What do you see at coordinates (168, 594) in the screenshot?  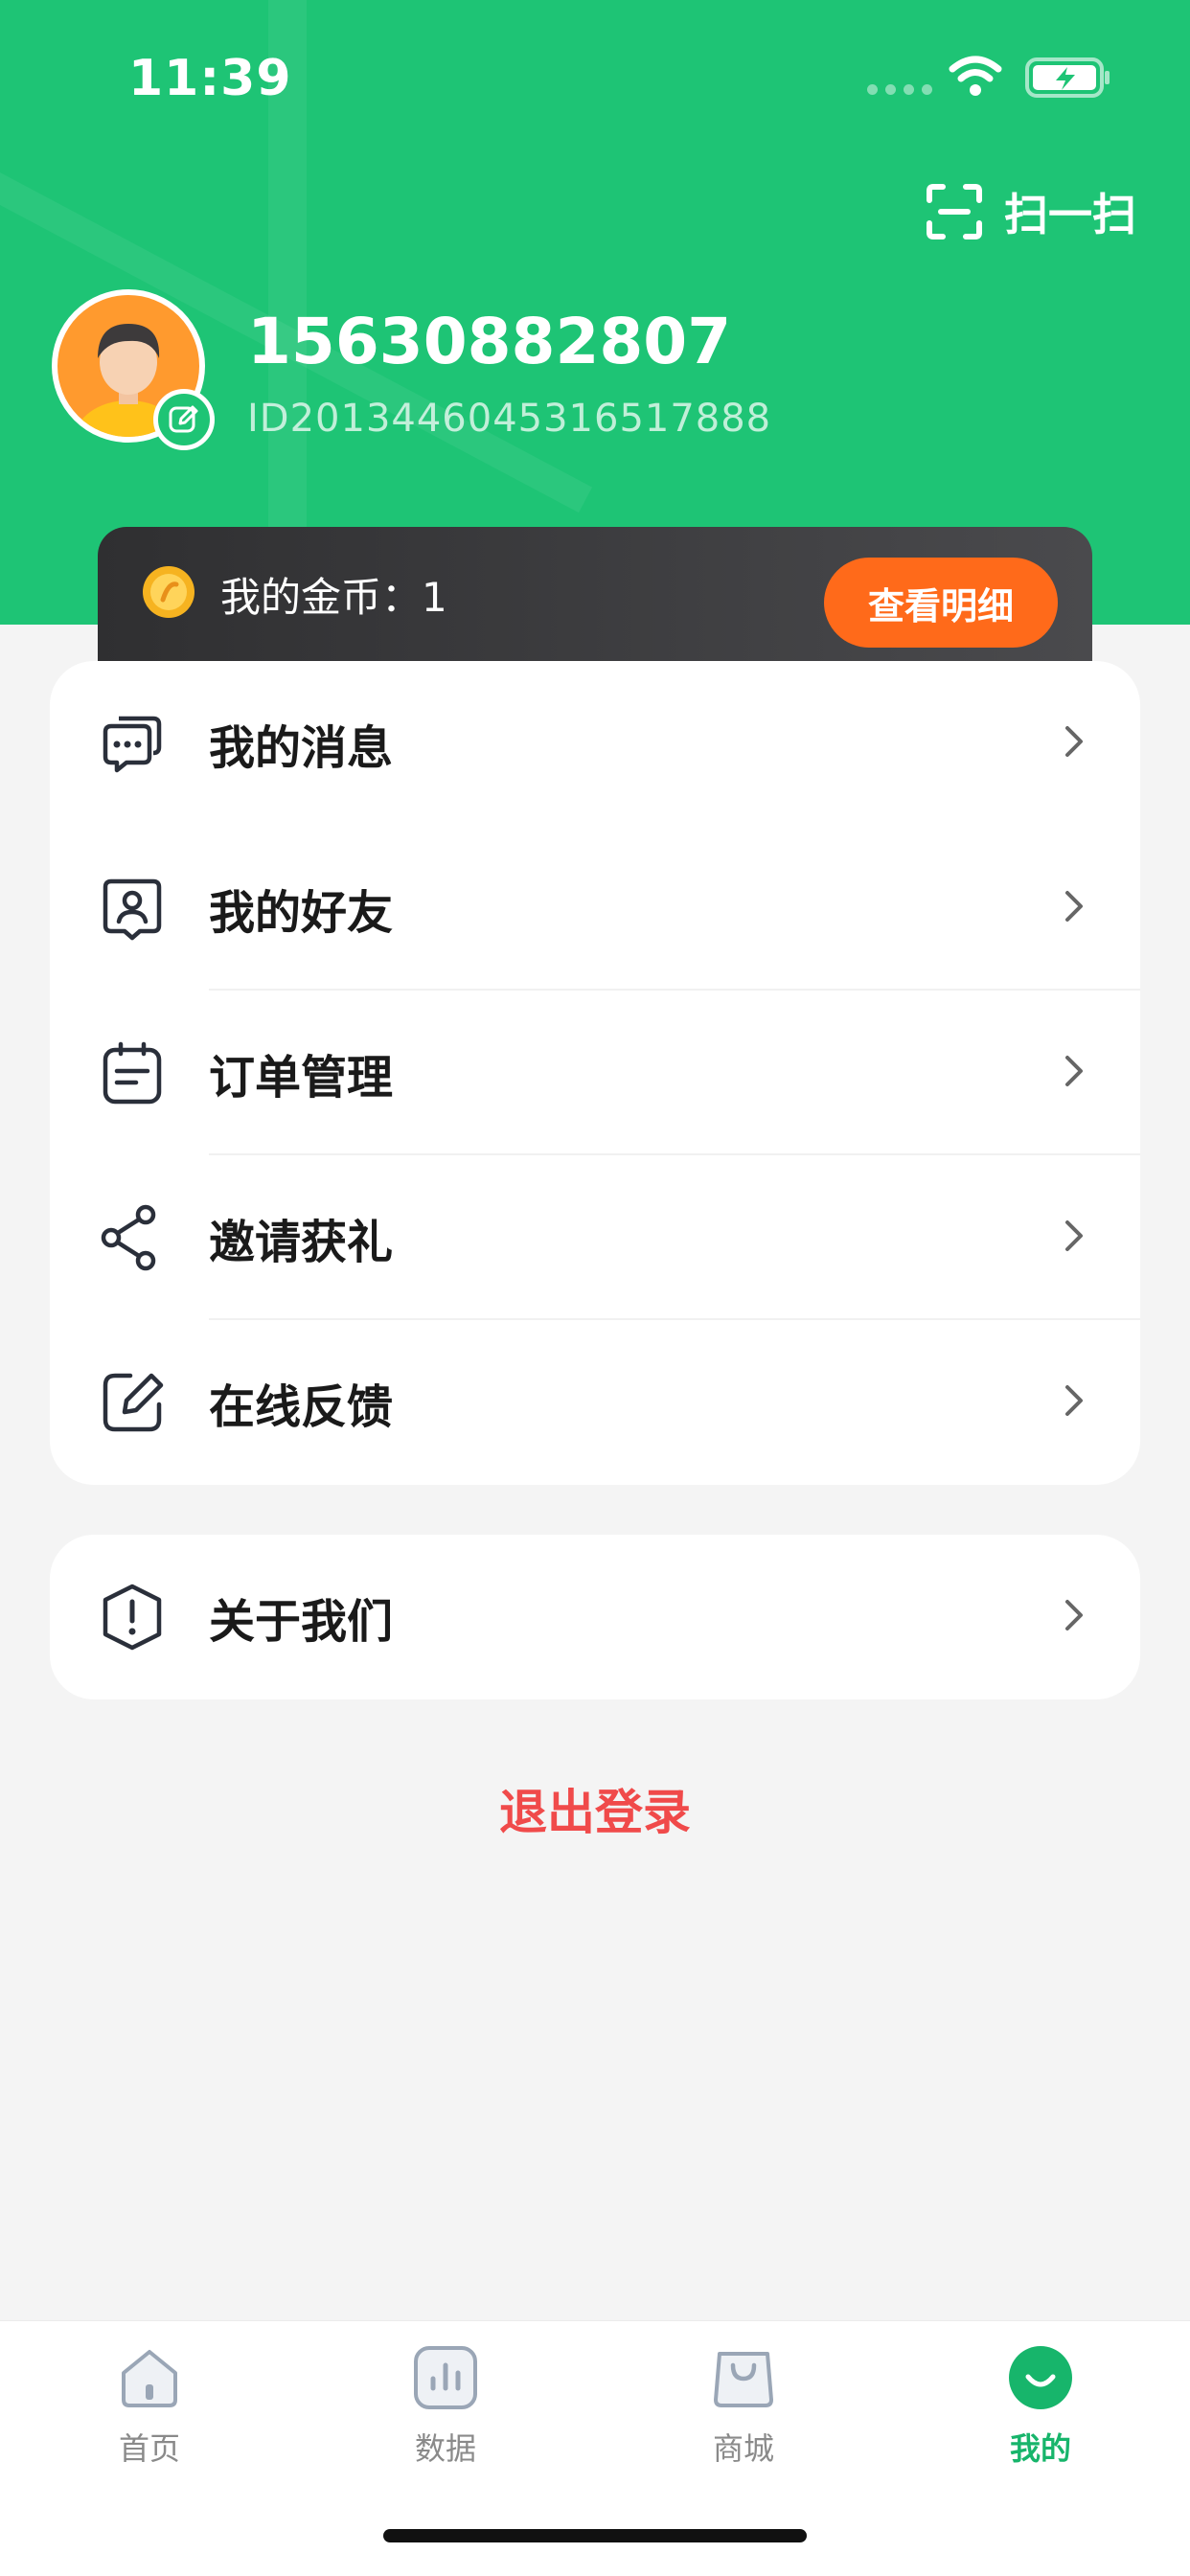 I see `coin-icon` at bounding box center [168, 594].